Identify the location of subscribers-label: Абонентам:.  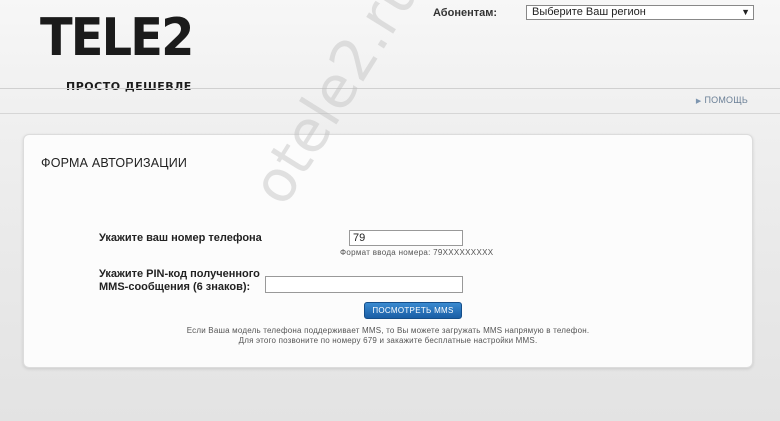
(465, 13).